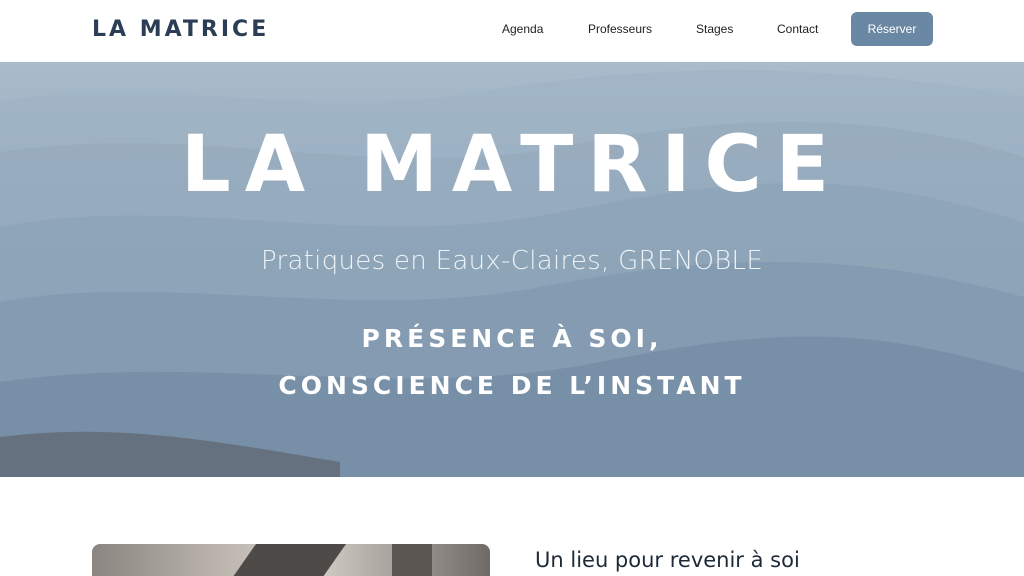 The width and height of the screenshot is (1024, 576). I want to click on hero-subtitle: Pratiques en Eaux-Claires, GRENOBLE, so click(512, 261).